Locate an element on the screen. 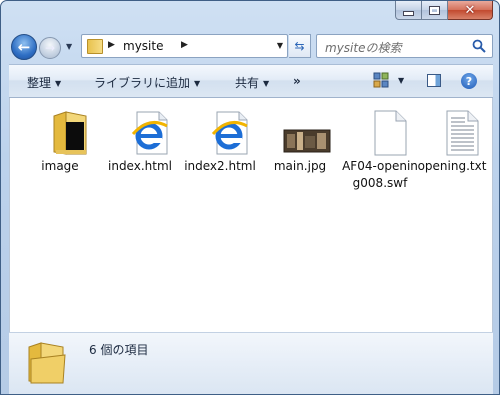 This screenshot has width=500, height=395. back-button: ← is located at coordinates (24, 47).